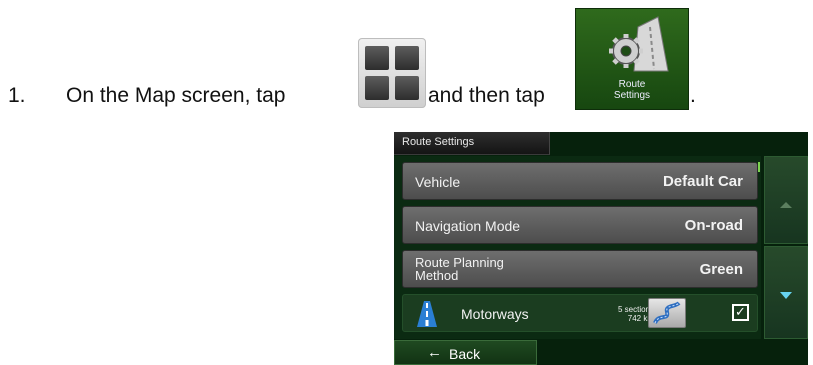  What do you see at coordinates (392, 73) in the screenshot?
I see `menu-grid-icon` at bounding box center [392, 73].